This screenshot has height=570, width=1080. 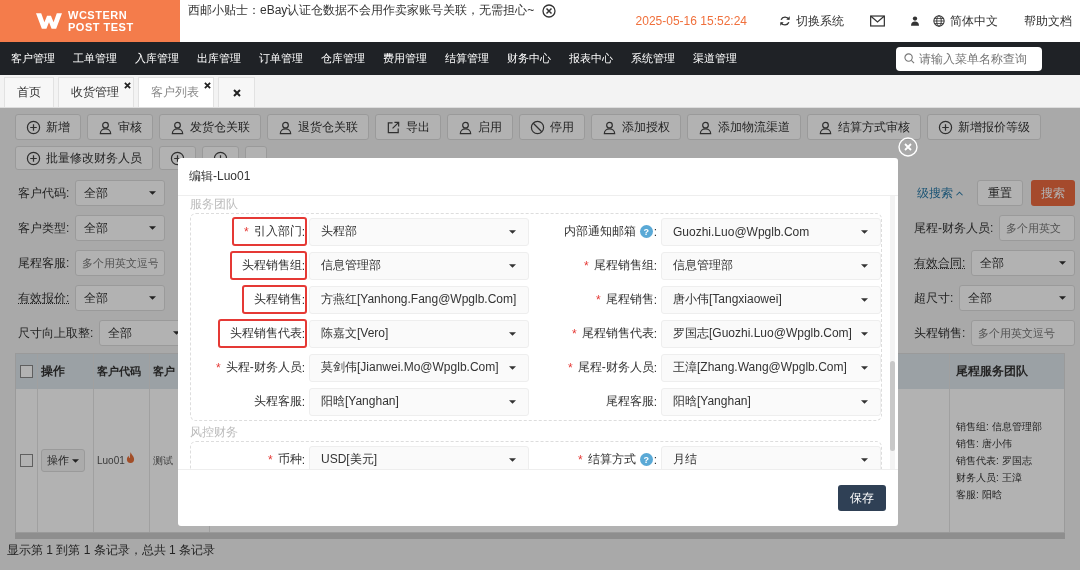 What do you see at coordinates (95, 58) in the screenshot?
I see `menu-item: 工单管理` at bounding box center [95, 58].